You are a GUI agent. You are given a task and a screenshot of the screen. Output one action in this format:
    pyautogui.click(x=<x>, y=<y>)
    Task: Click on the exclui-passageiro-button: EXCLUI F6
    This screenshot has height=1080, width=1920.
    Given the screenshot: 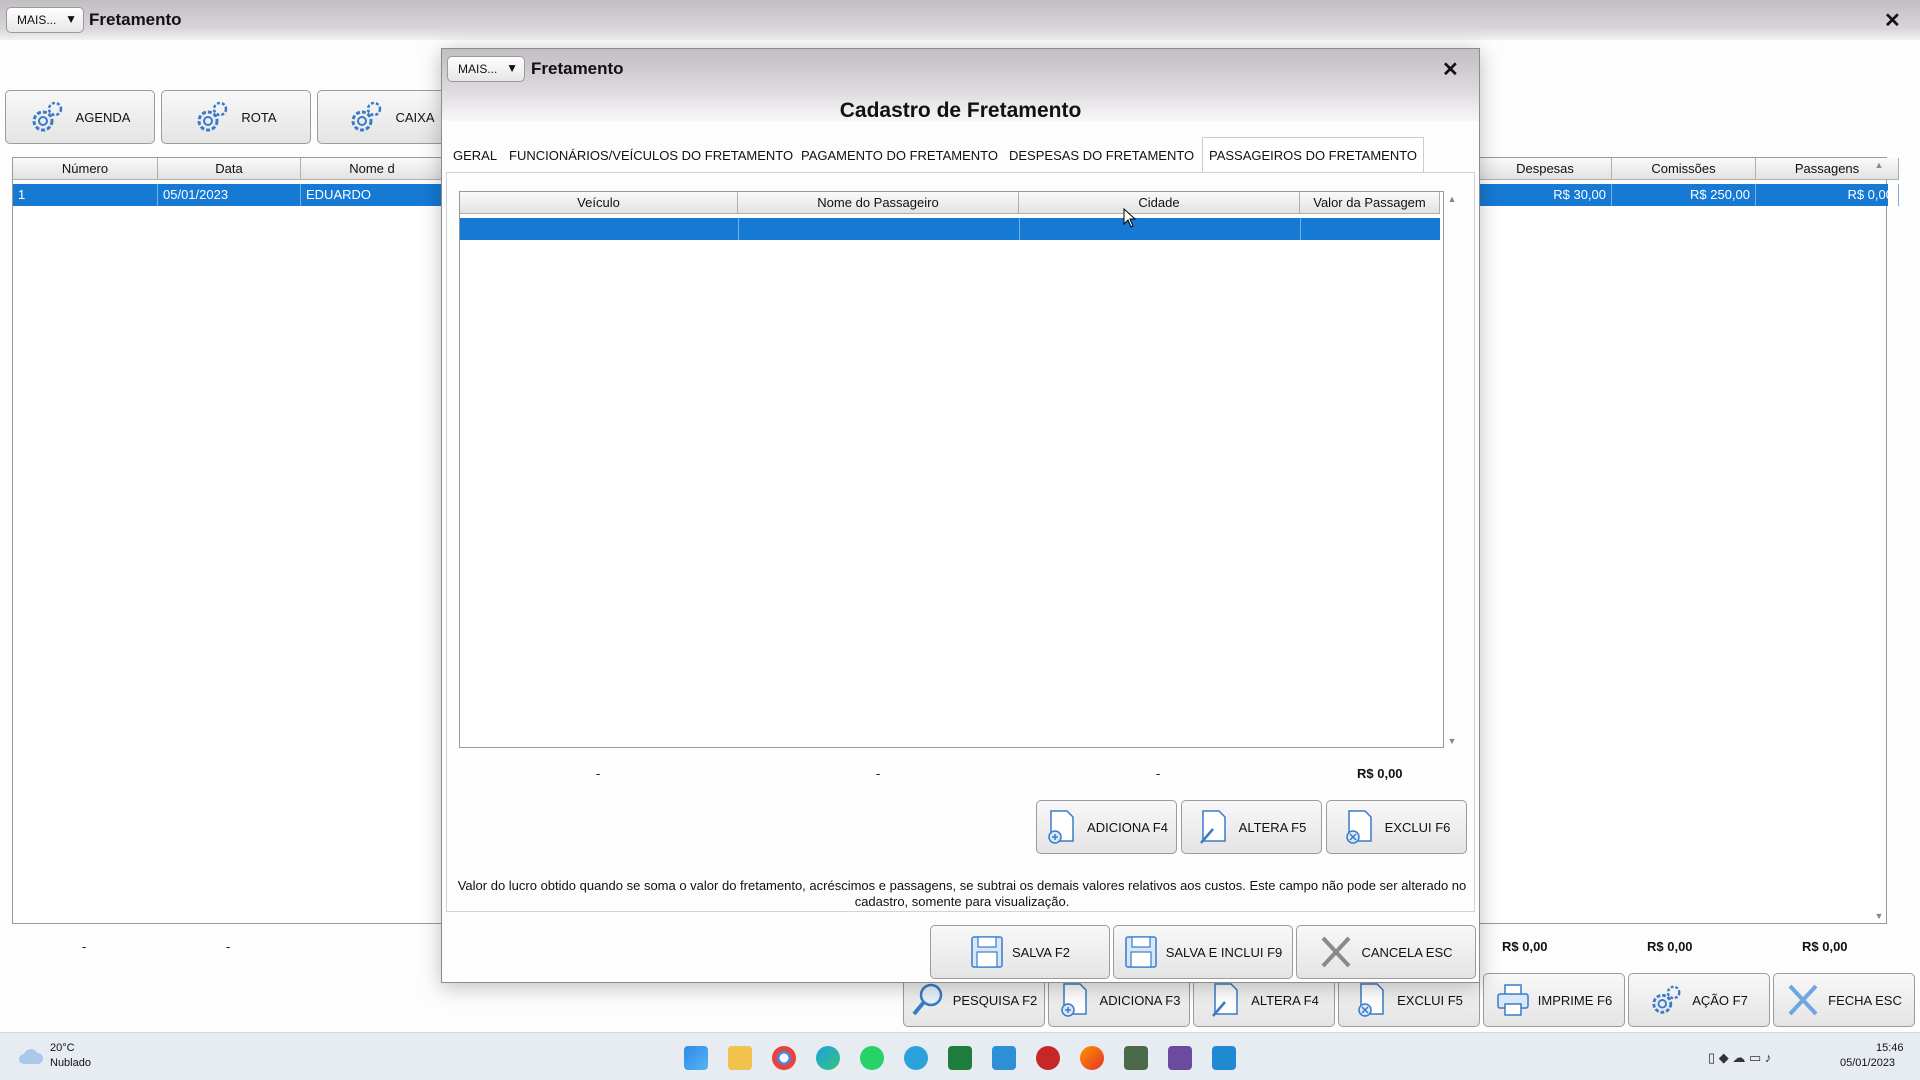 What is the action you would take?
    pyautogui.click(x=1396, y=827)
    